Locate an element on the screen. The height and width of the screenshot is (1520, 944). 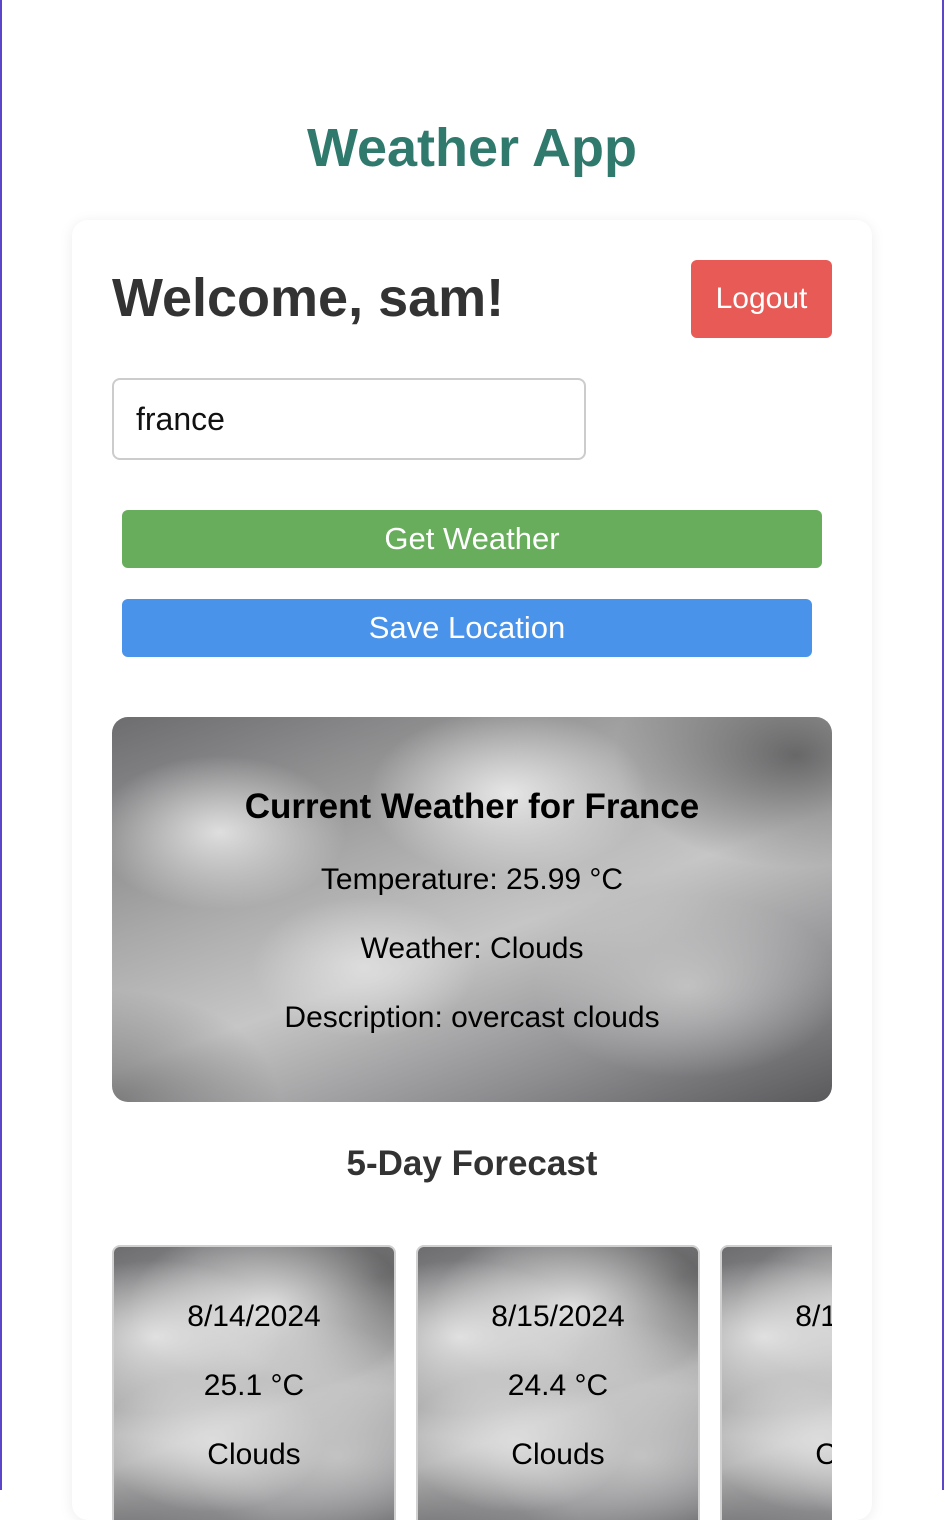
forecast-card: 8/14/2024 25.1 °C Clouds is located at coordinates (254, 1382).